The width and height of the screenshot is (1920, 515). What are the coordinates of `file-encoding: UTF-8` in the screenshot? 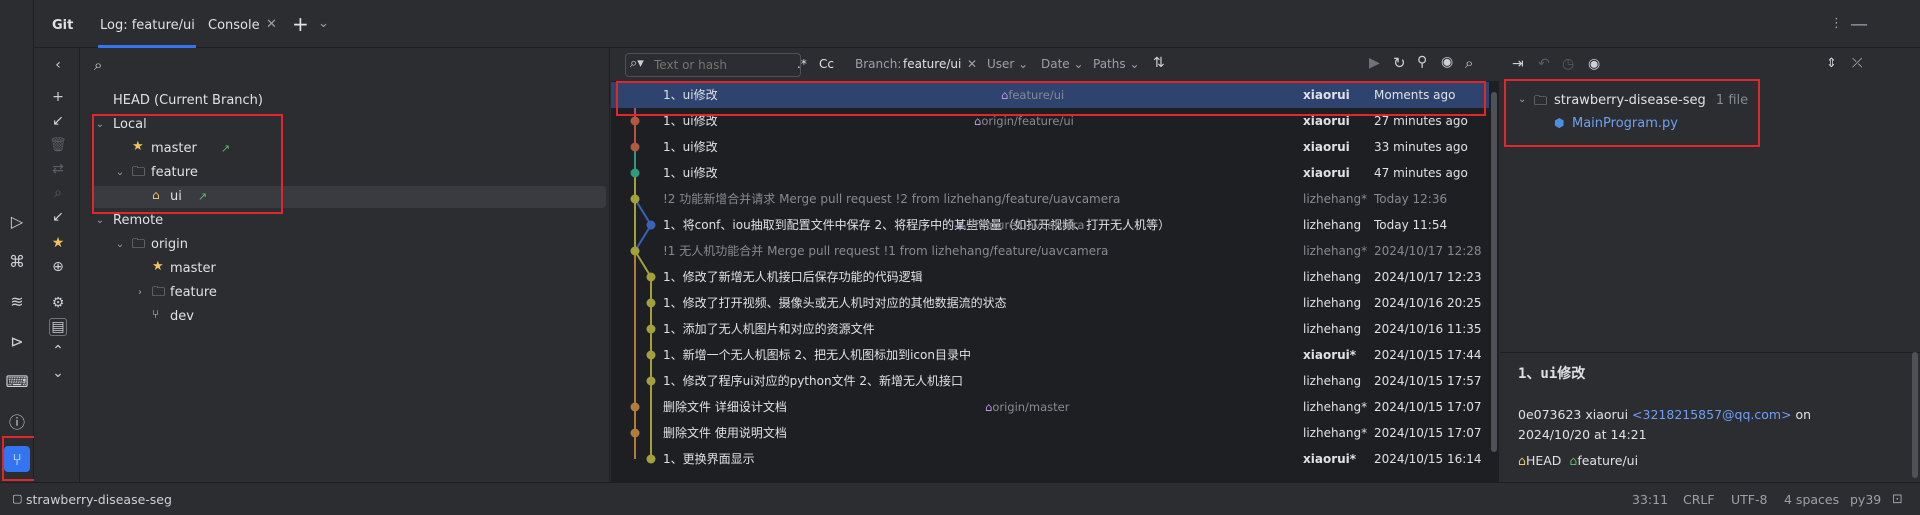 It's located at (1749, 499).